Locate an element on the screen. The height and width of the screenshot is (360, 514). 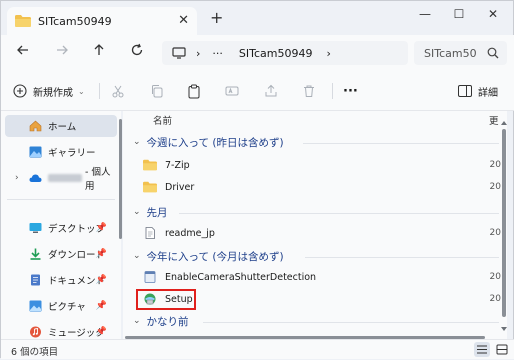
nav-item-pictures: ピクチャ 📌 is located at coordinates (61, 306).